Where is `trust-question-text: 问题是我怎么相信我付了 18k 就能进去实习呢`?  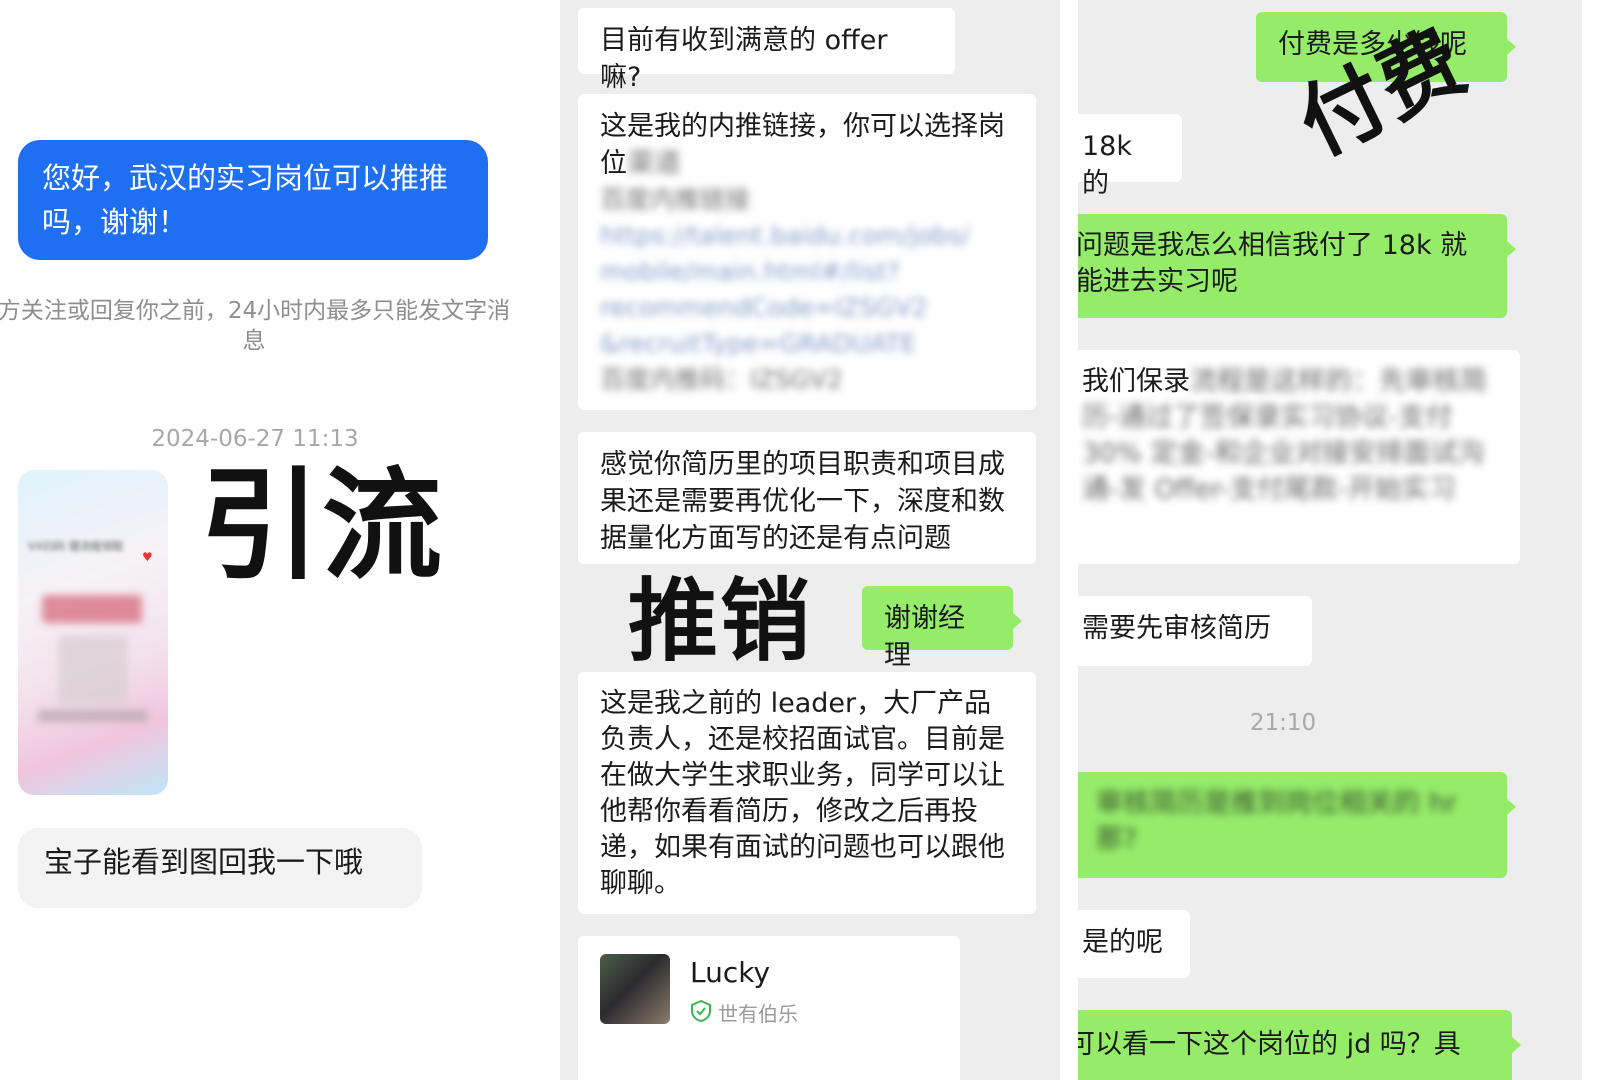
trust-question-text: 问题是我怎么相信我付了 18k 就能进去实习呢 is located at coordinates (1273, 263).